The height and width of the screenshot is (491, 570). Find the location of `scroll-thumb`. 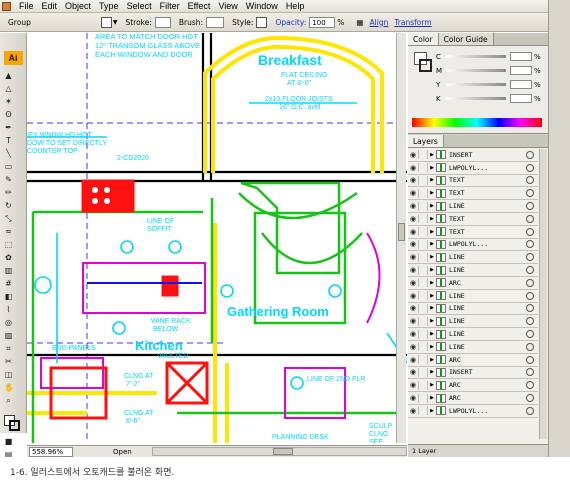

scroll-thumb is located at coordinates (401, 232).